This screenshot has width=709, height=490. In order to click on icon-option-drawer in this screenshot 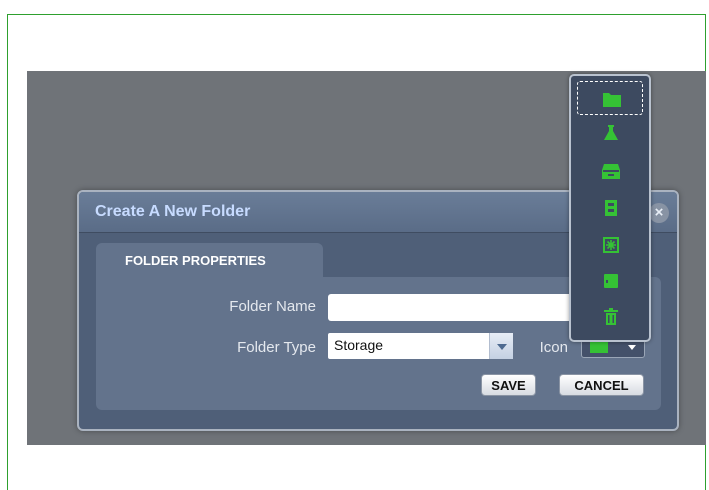, I will do `click(610, 171)`.